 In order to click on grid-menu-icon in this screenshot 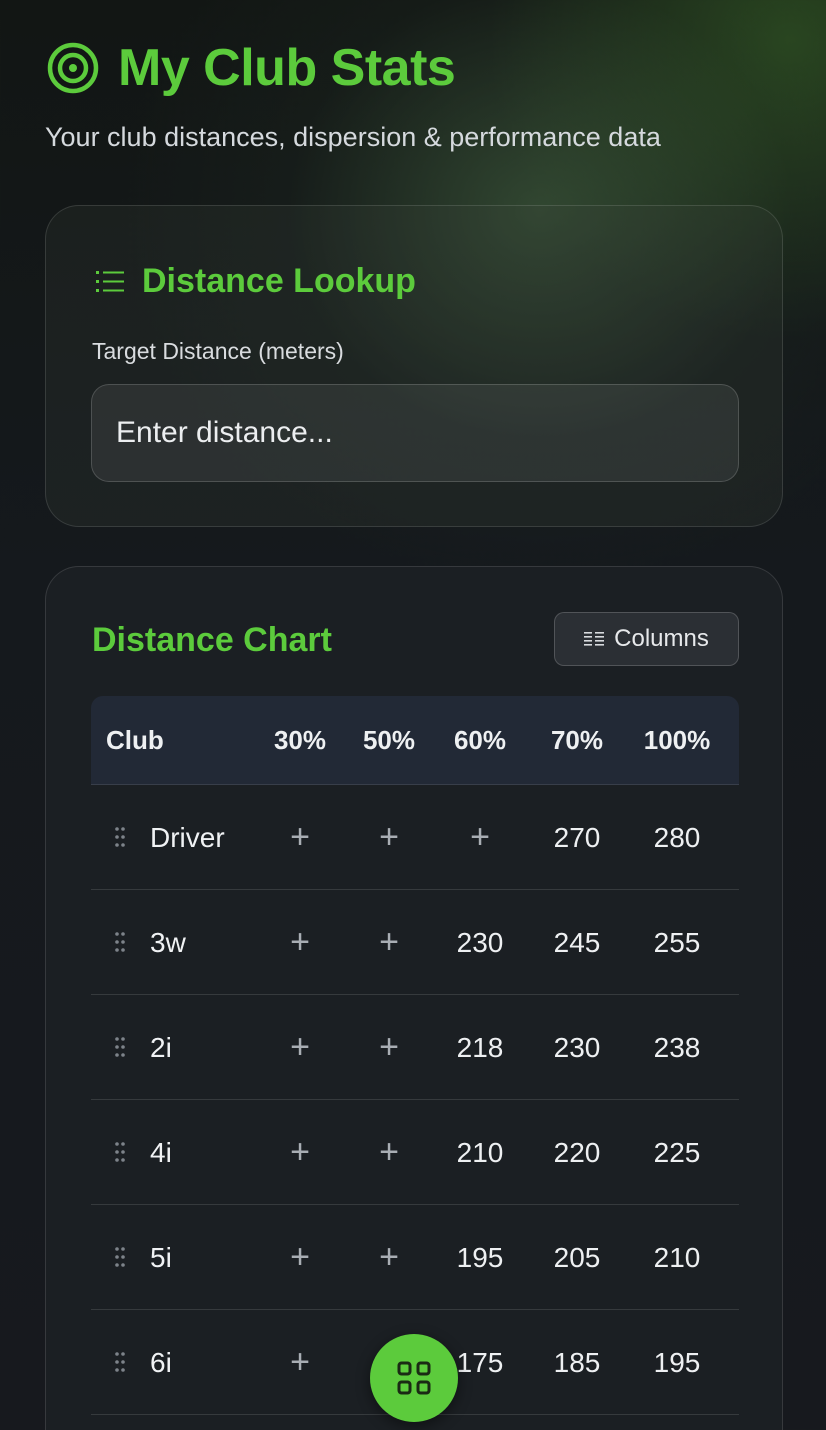, I will do `click(414, 1378)`.